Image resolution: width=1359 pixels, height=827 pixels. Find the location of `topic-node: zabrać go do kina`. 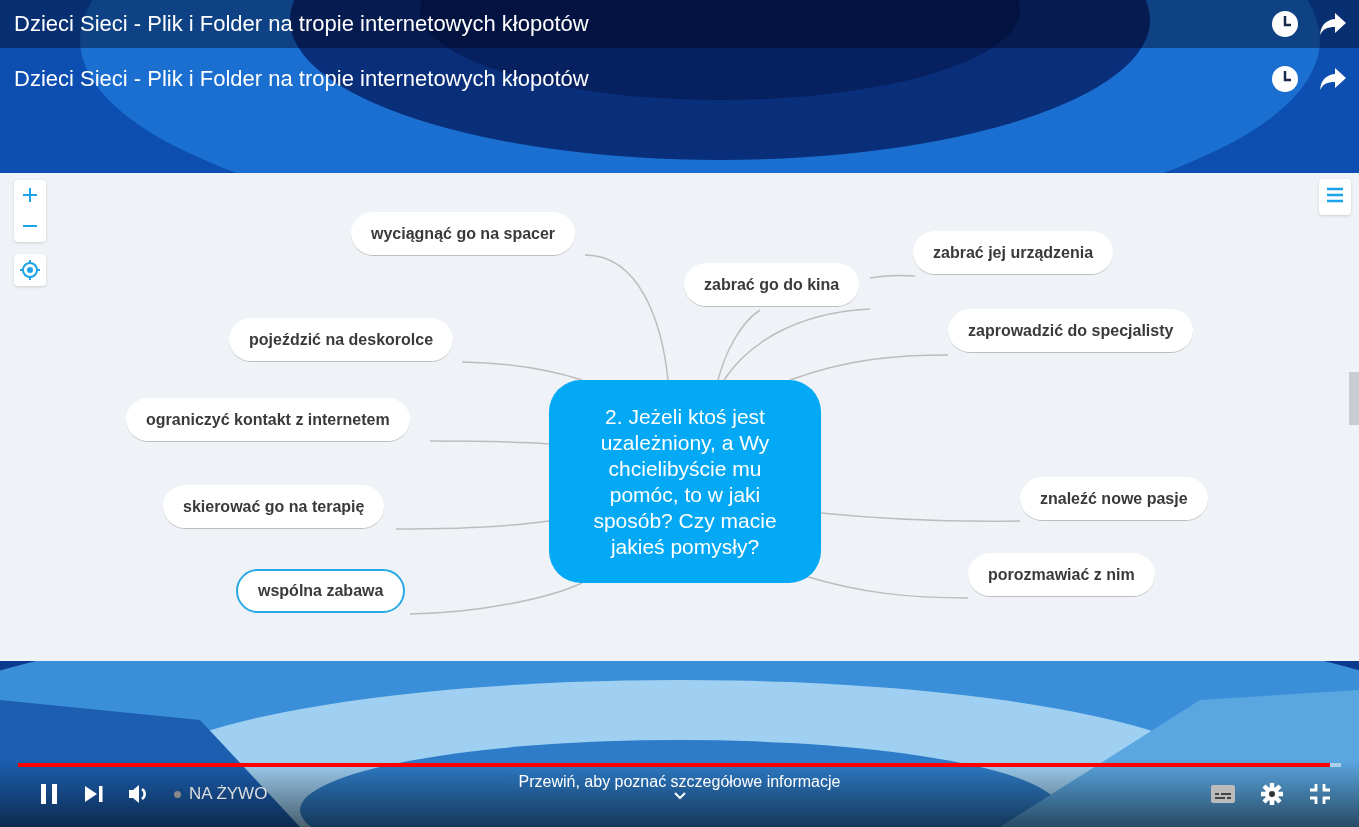

topic-node: zabrać go do kina is located at coordinates (772, 285).